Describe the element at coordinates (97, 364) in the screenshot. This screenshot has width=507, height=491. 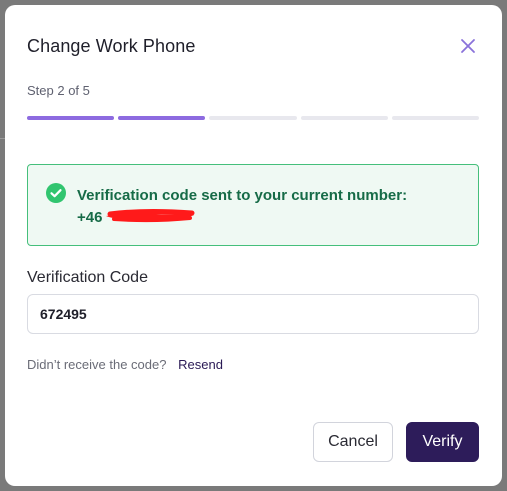
I see `resend-prompt: Didn’t receive the code?` at that location.